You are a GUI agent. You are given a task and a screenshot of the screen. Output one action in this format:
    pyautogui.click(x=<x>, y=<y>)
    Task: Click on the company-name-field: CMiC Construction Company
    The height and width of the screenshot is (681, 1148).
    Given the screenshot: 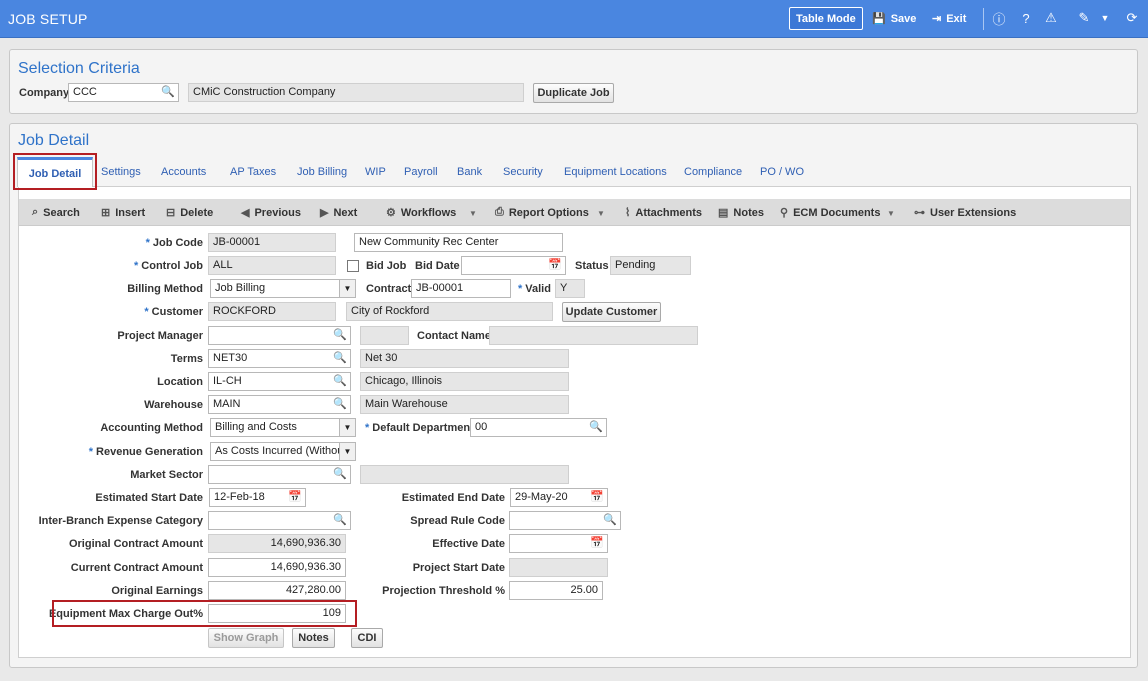 What is the action you would take?
    pyautogui.click(x=356, y=92)
    